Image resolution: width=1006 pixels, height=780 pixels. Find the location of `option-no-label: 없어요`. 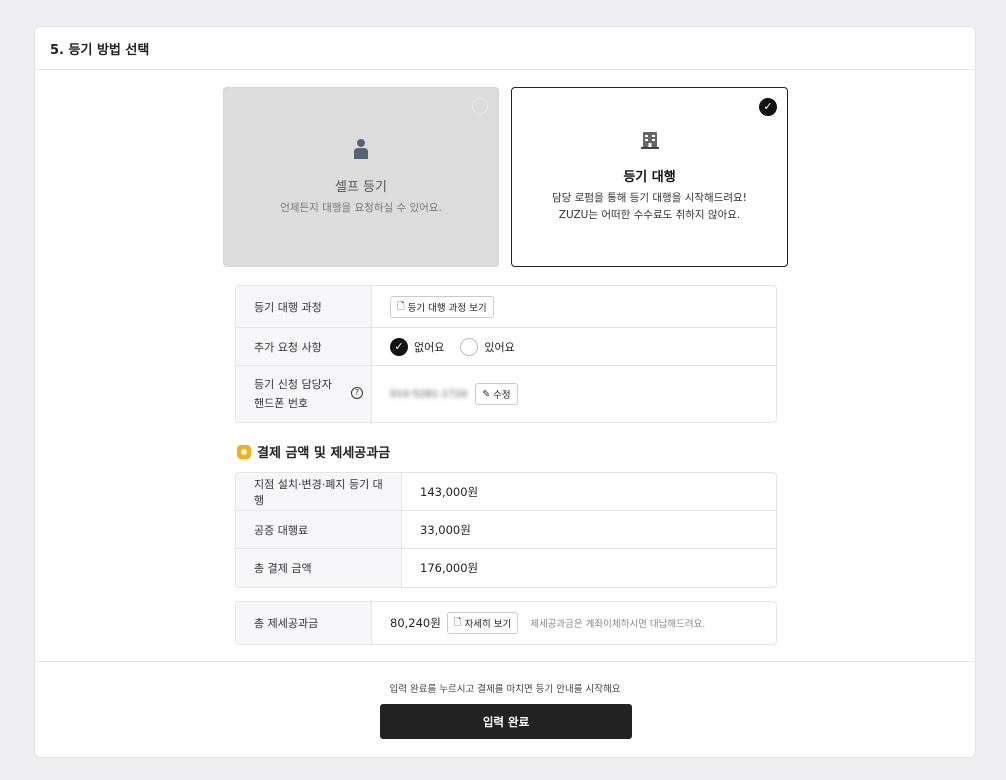

option-no-label: 없어요 is located at coordinates (429, 347).